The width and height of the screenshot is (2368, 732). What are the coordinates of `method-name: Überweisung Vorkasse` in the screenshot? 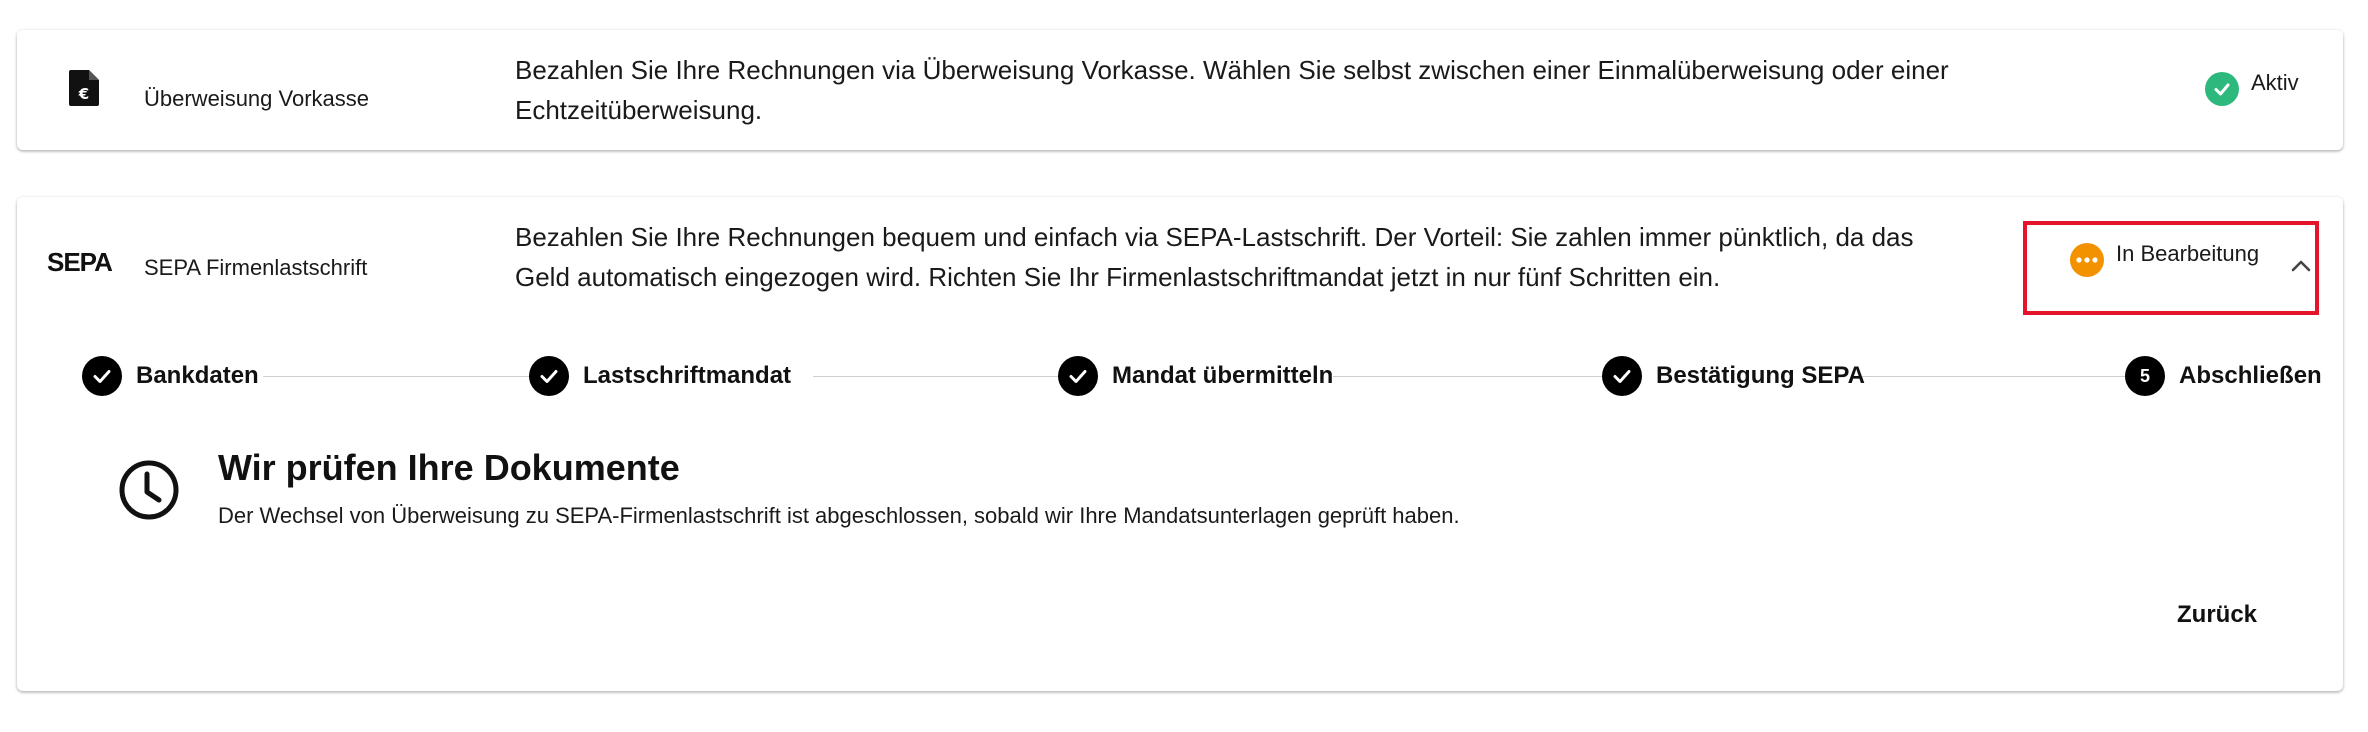 It's located at (257, 98).